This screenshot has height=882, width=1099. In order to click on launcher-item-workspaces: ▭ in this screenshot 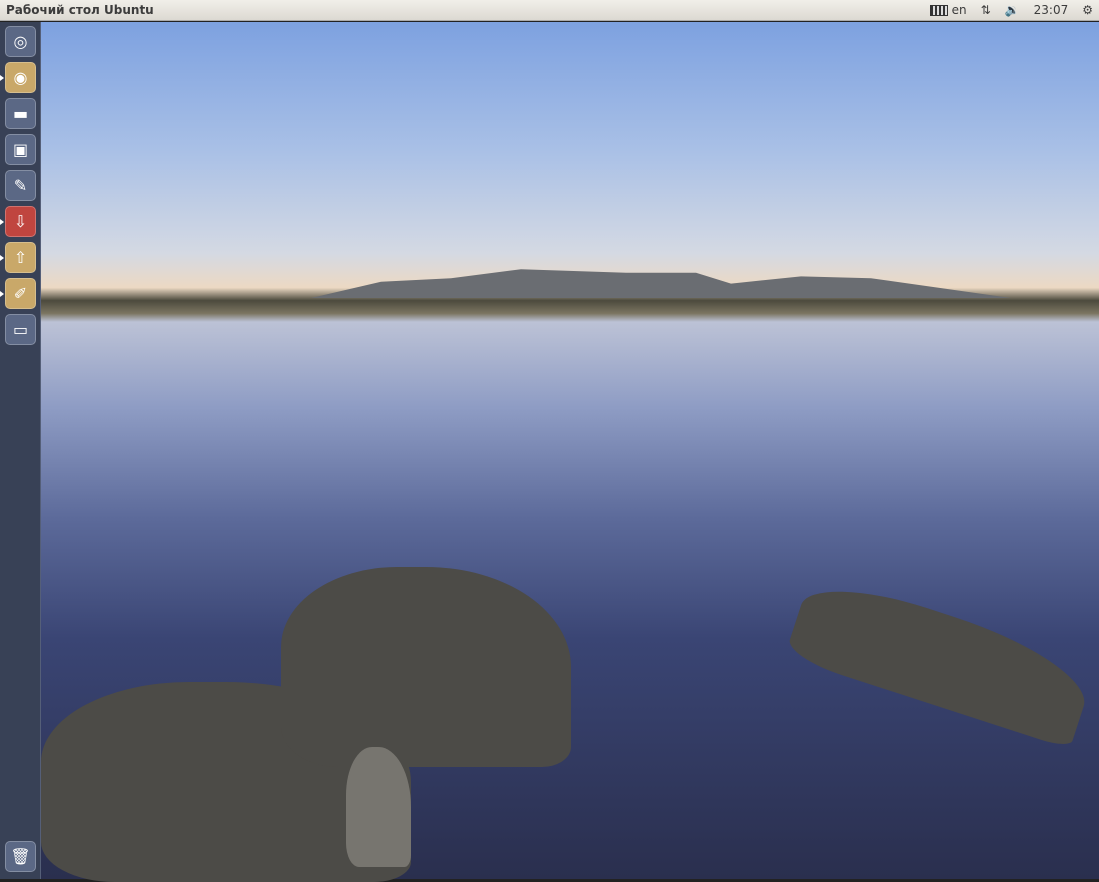, I will do `click(20, 329)`.